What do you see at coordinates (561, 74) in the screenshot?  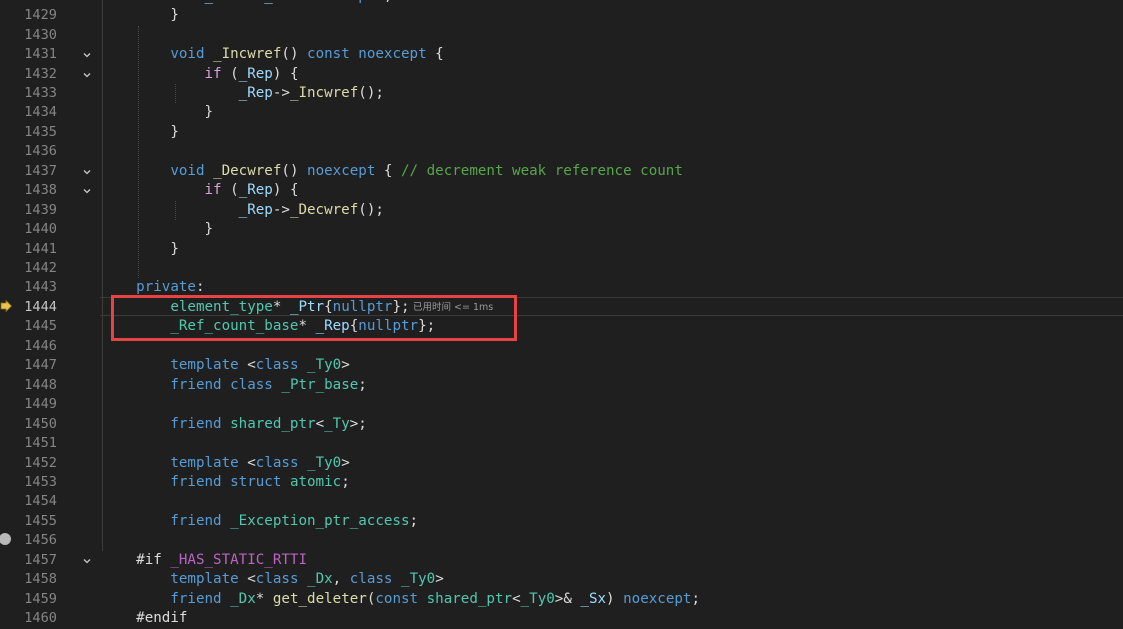 I see `code-line: 1432 if (_Rep) {` at bounding box center [561, 74].